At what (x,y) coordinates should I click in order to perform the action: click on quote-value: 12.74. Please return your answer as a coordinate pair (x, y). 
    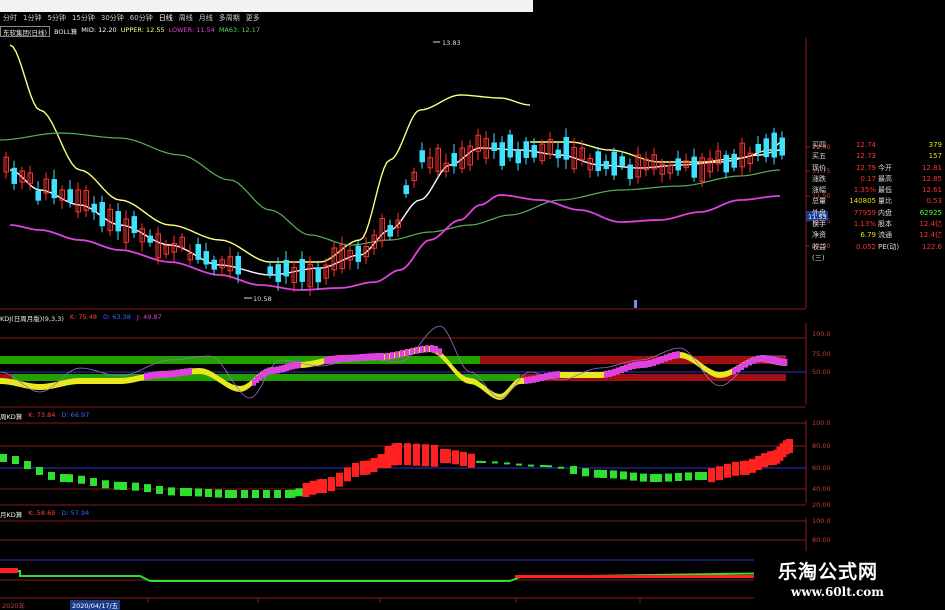
    Looking at the image, I should click on (865, 145).